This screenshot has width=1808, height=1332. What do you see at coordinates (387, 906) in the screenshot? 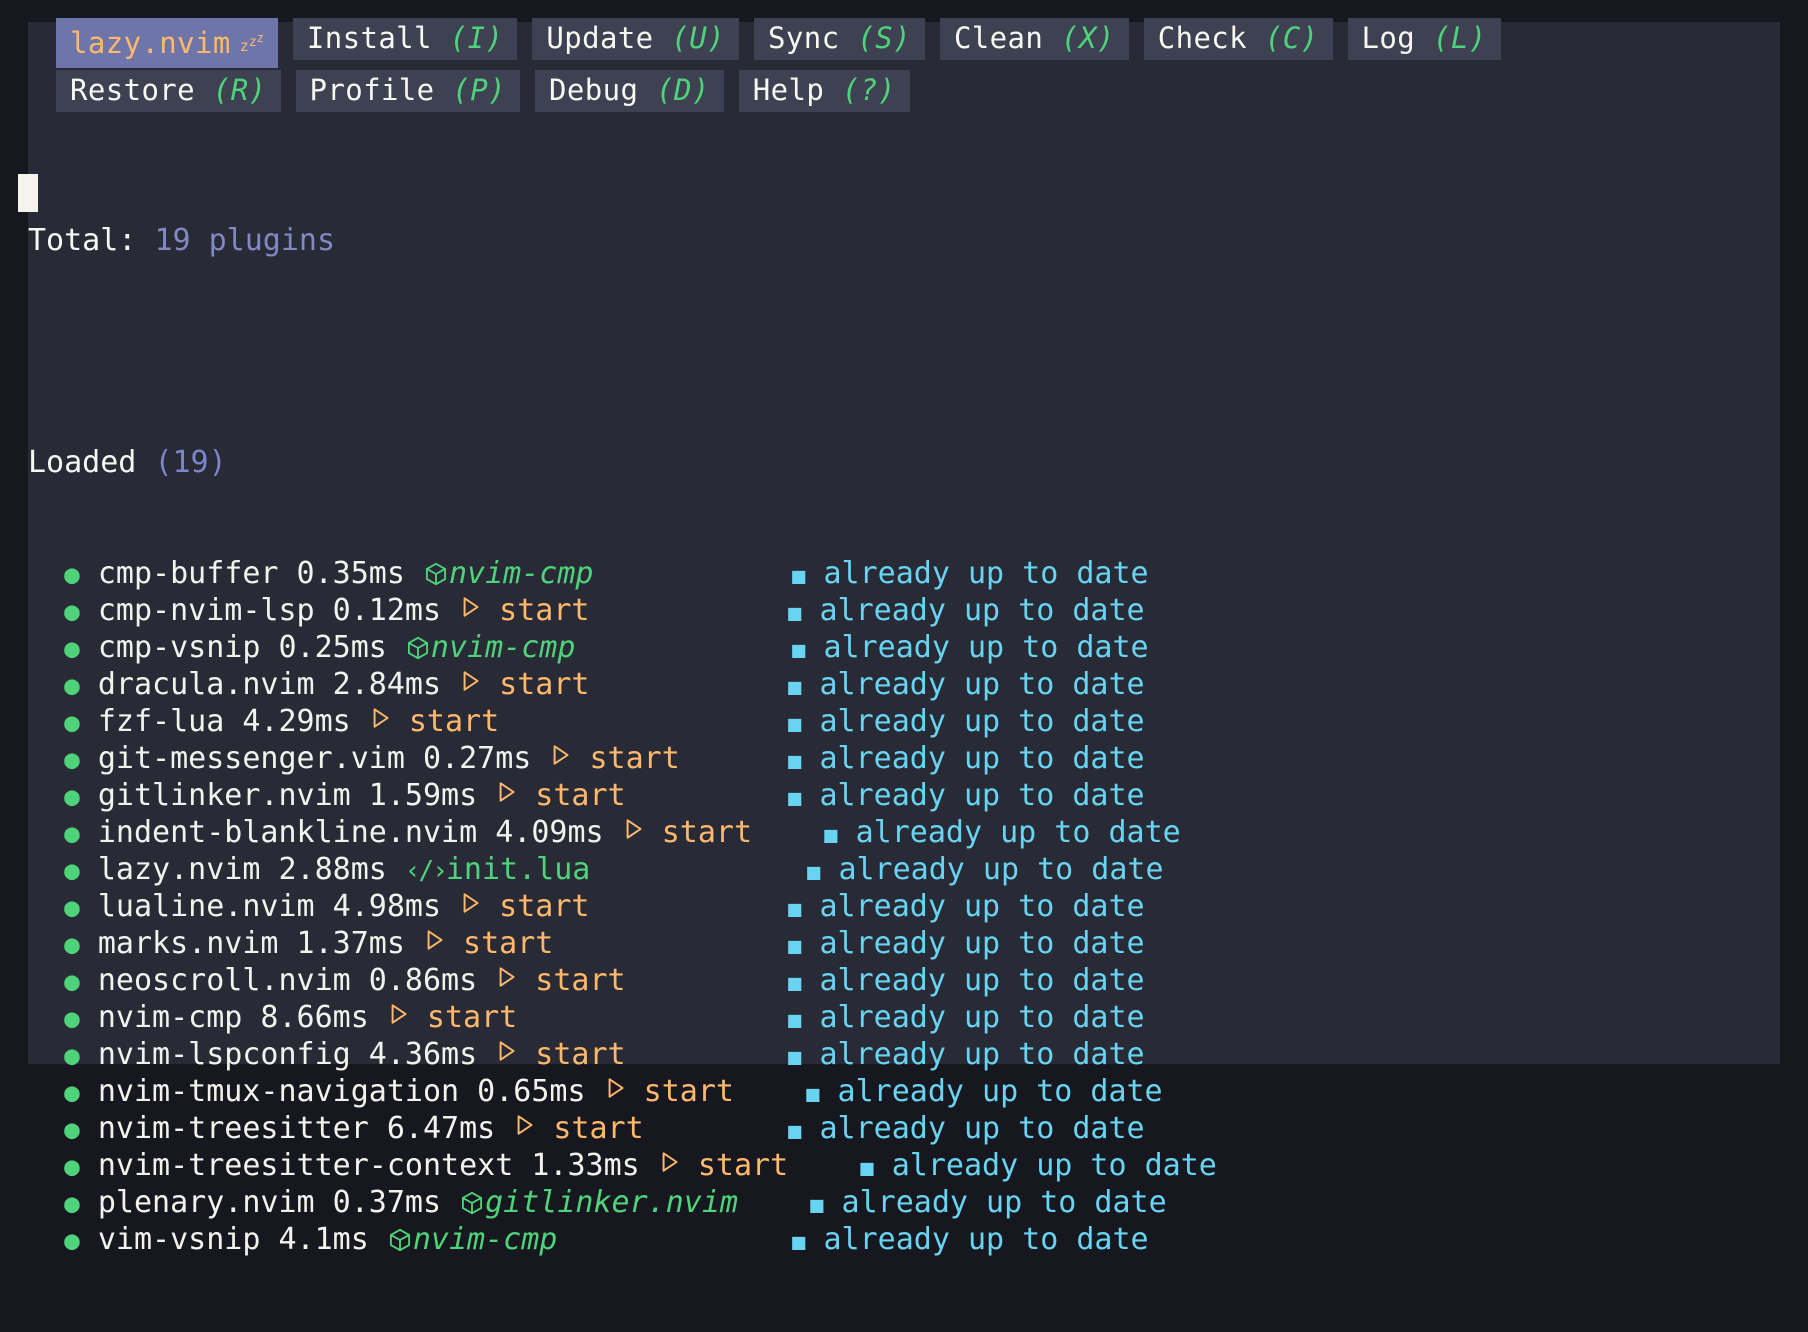
I see `plugin-load-time: 4.98ms` at bounding box center [387, 906].